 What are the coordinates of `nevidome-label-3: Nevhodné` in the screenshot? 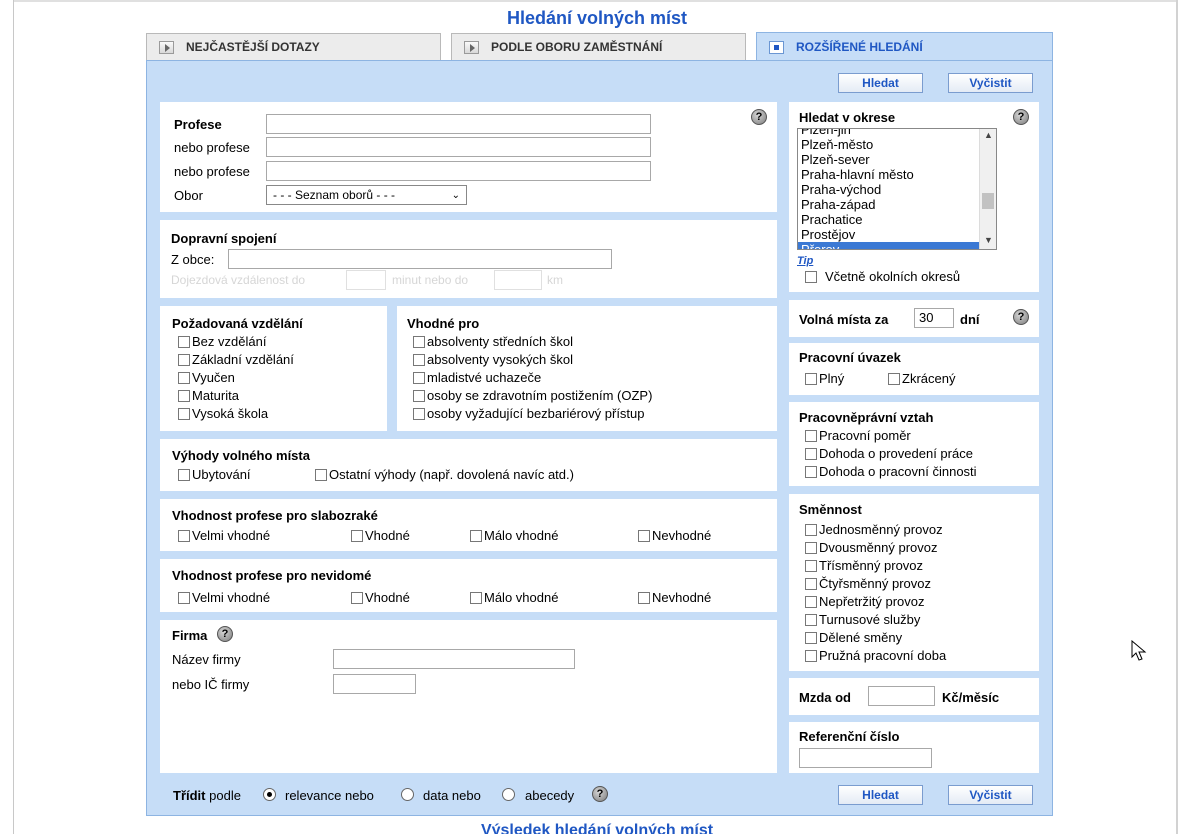 It's located at (682, 597).